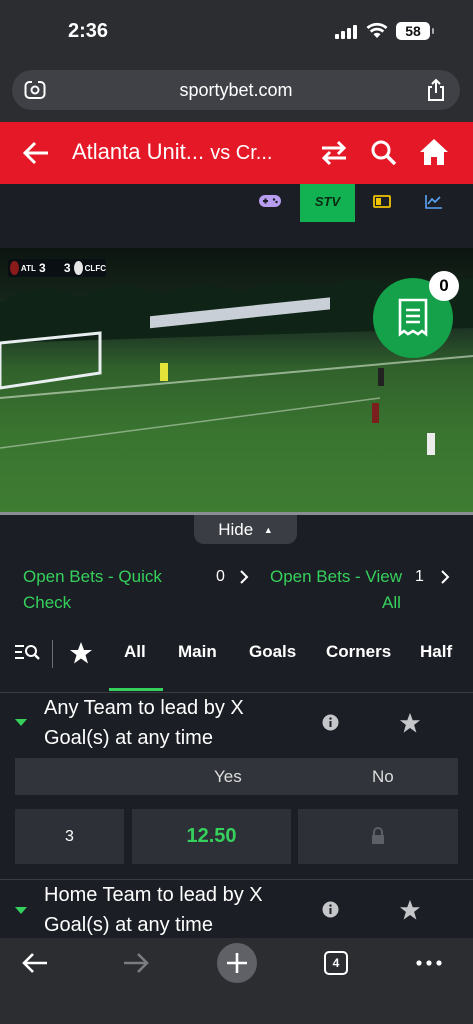 The width and height of the screenshot is (473, 1024). I want to click on odds-no-button-locked, so click(378, 836).